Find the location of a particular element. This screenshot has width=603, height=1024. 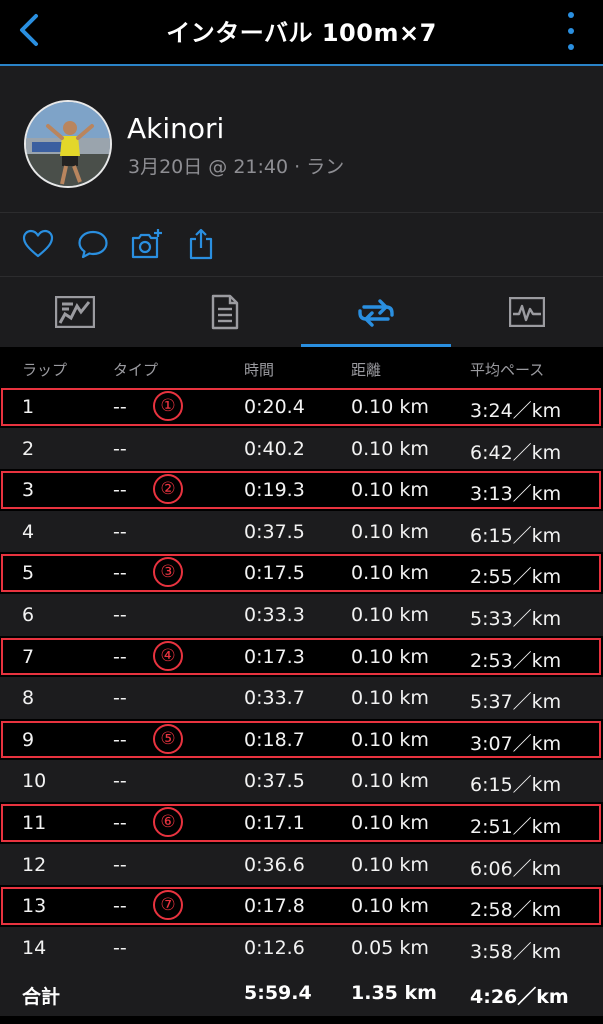

table-row: 13 -- 0:17.8 0.10 km 2:58／km ⑦ is located at coordinates (301, 906).